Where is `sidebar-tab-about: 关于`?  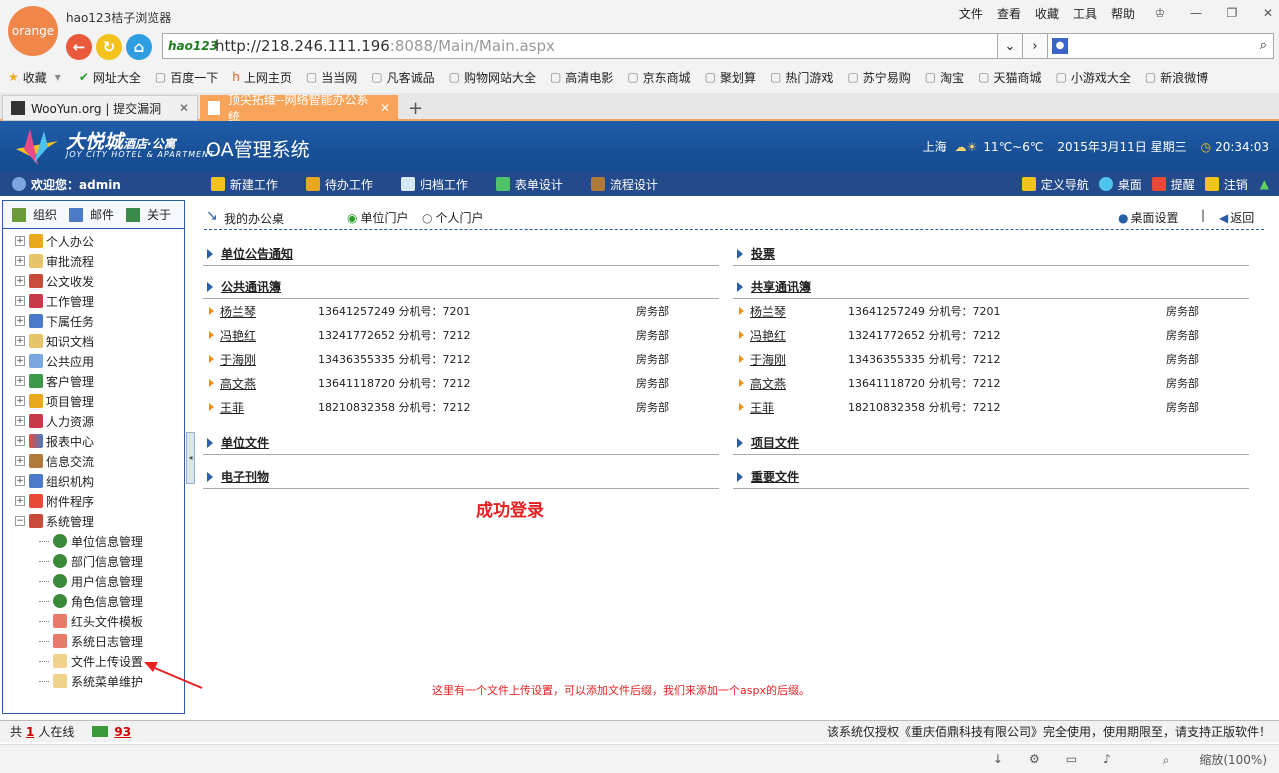
sidebar-tab-about: 关于 is located at coordinates (150, 214).